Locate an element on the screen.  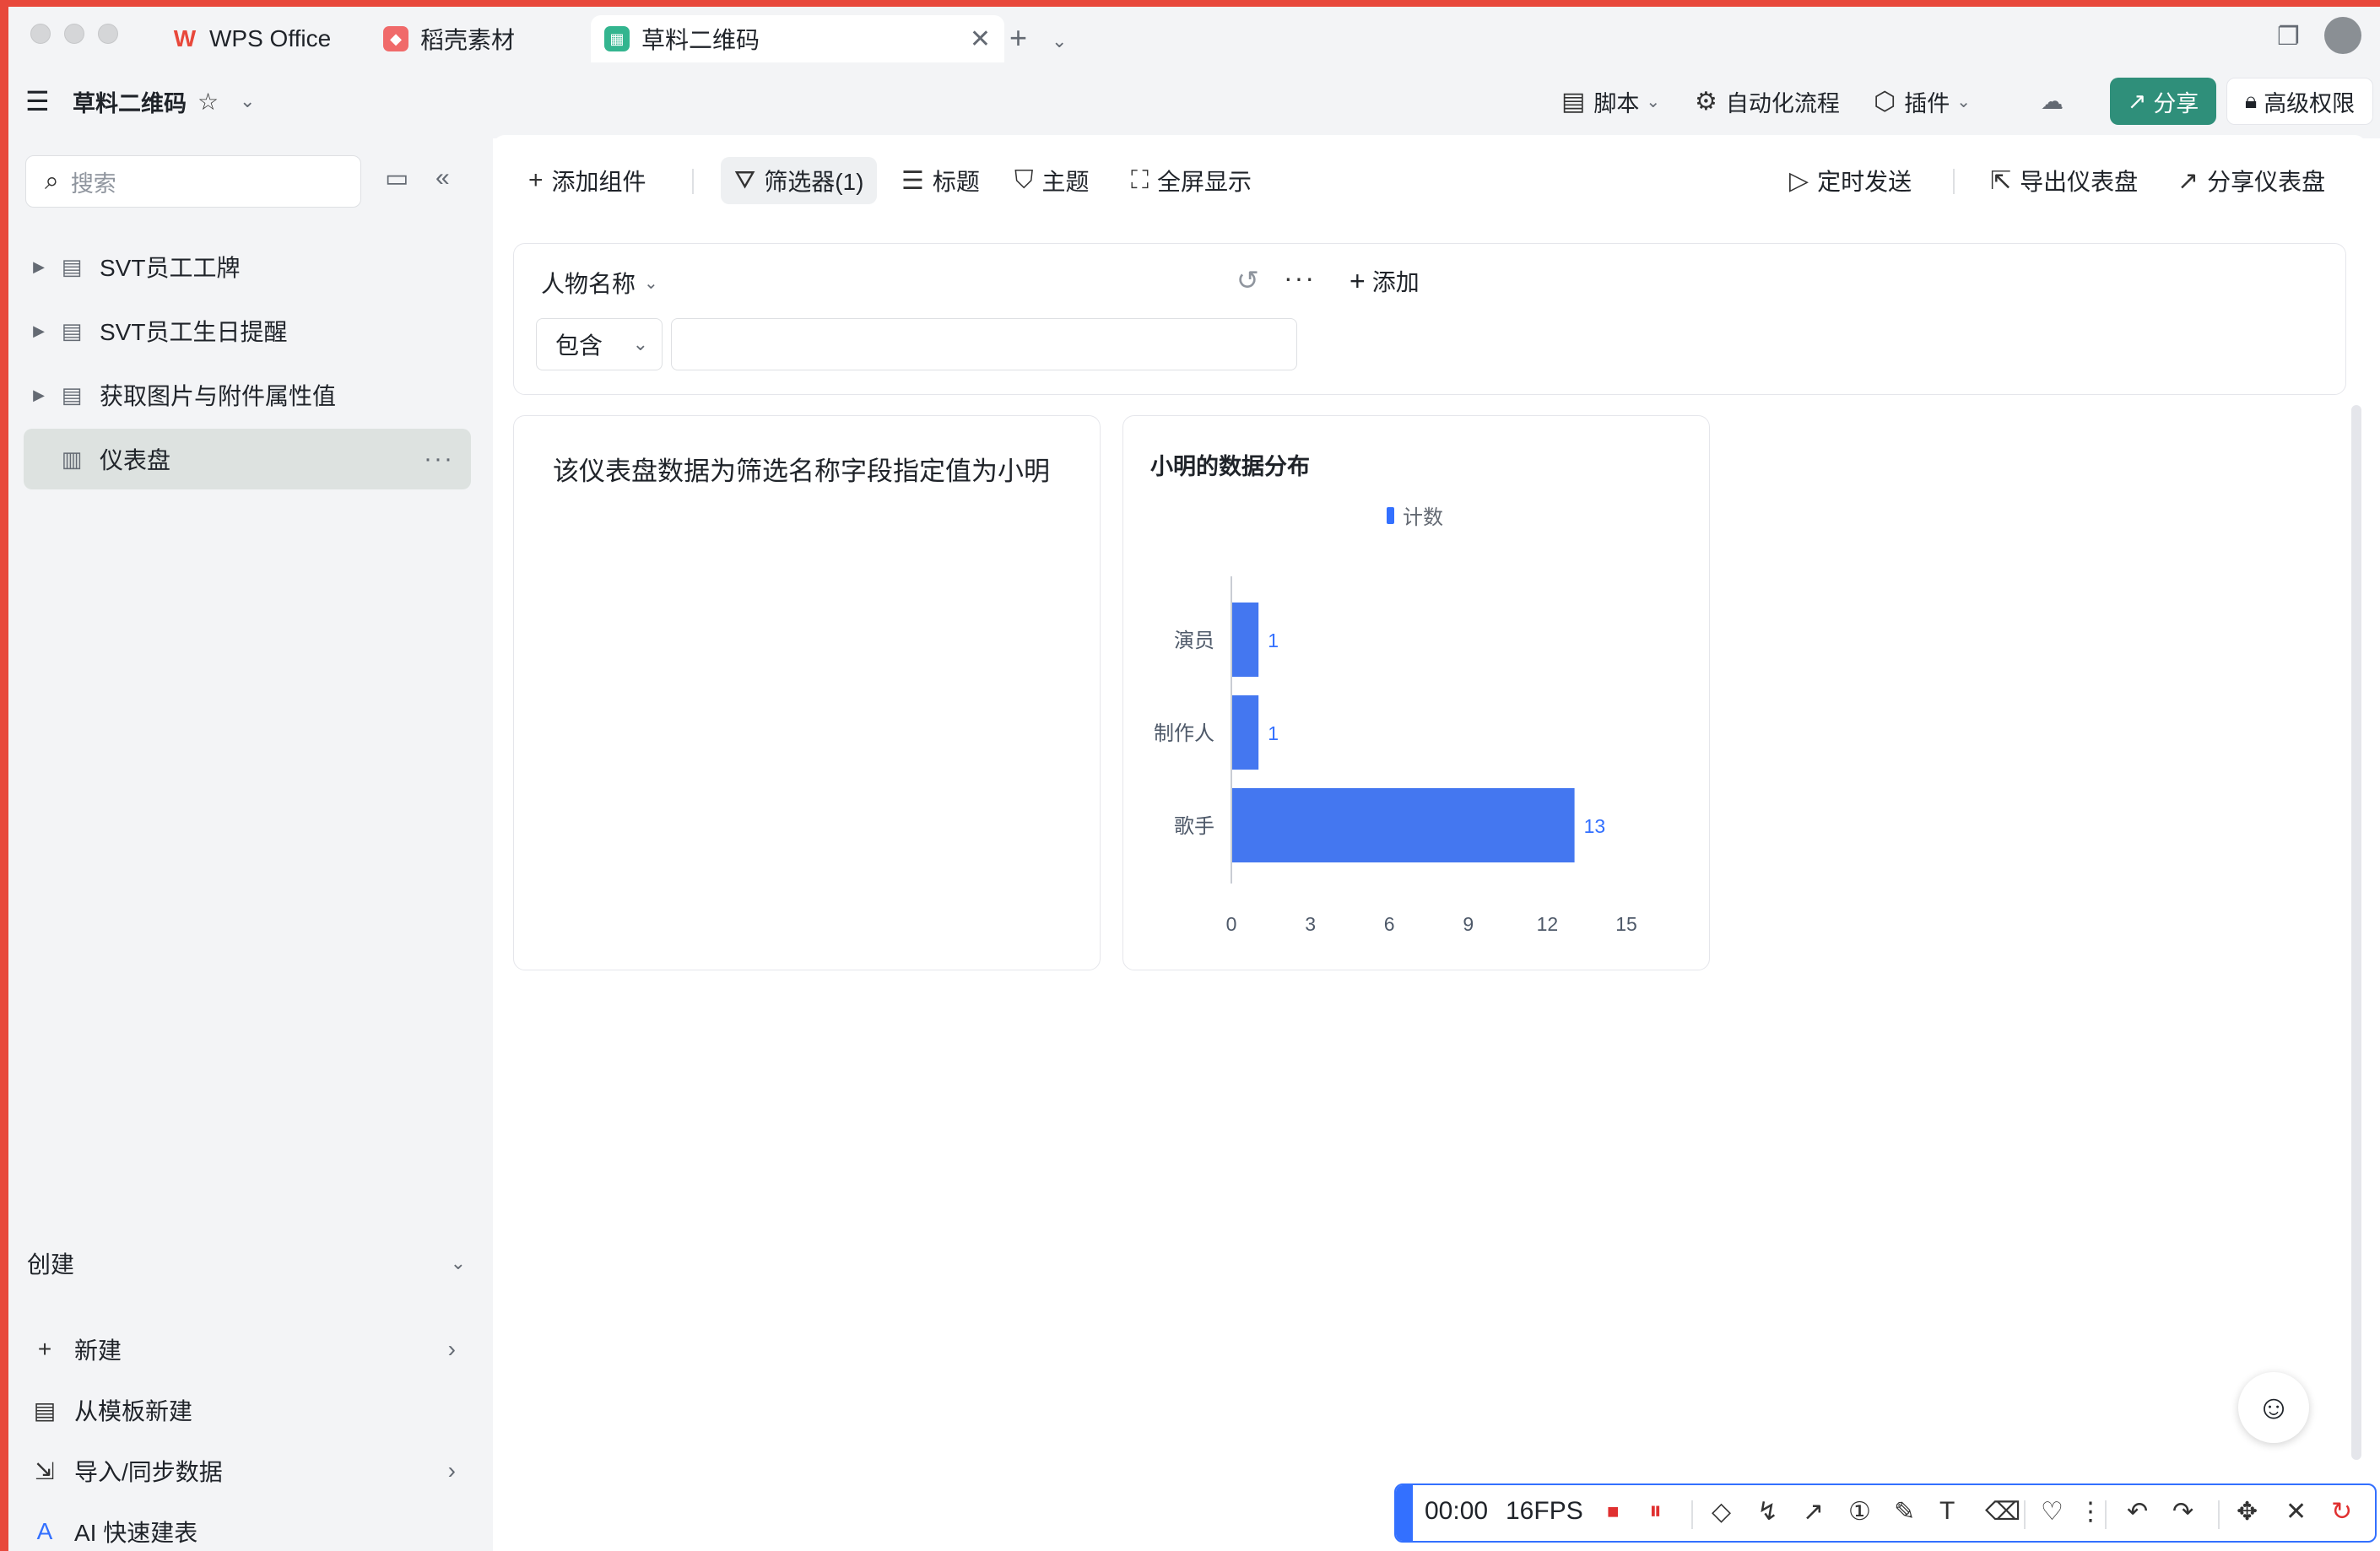
bar-chart: 演员 1 制作人 1 歌手 13 0 3 6 9 12 15 is located at coordinates (1395, 756).